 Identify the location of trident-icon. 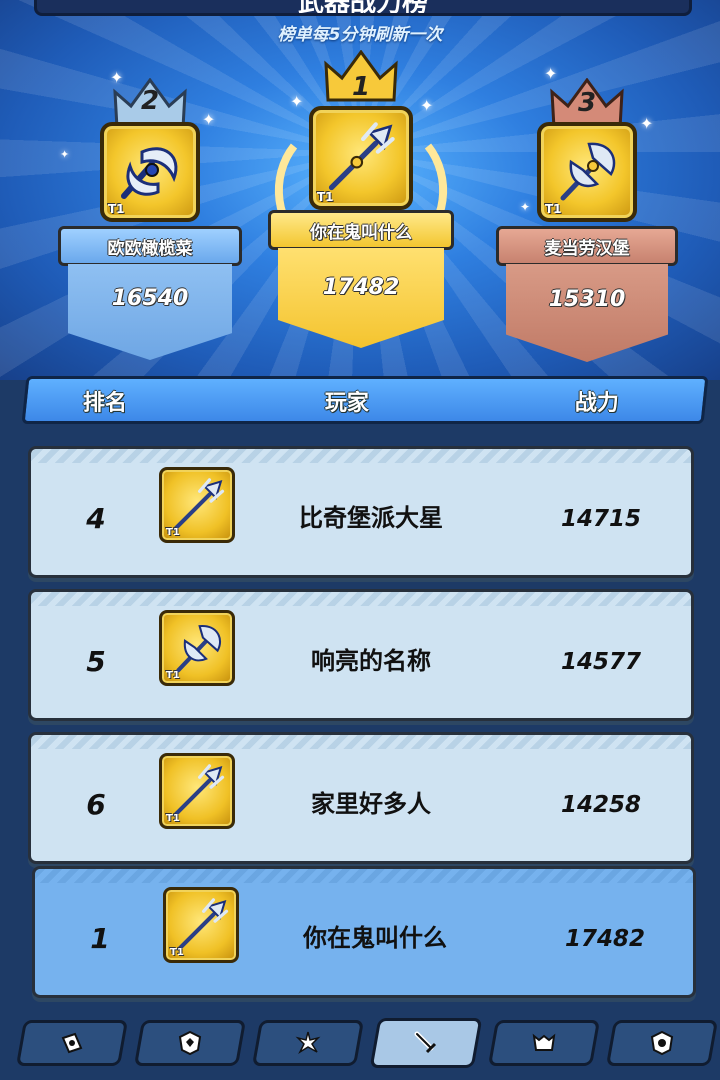
(361, 156).